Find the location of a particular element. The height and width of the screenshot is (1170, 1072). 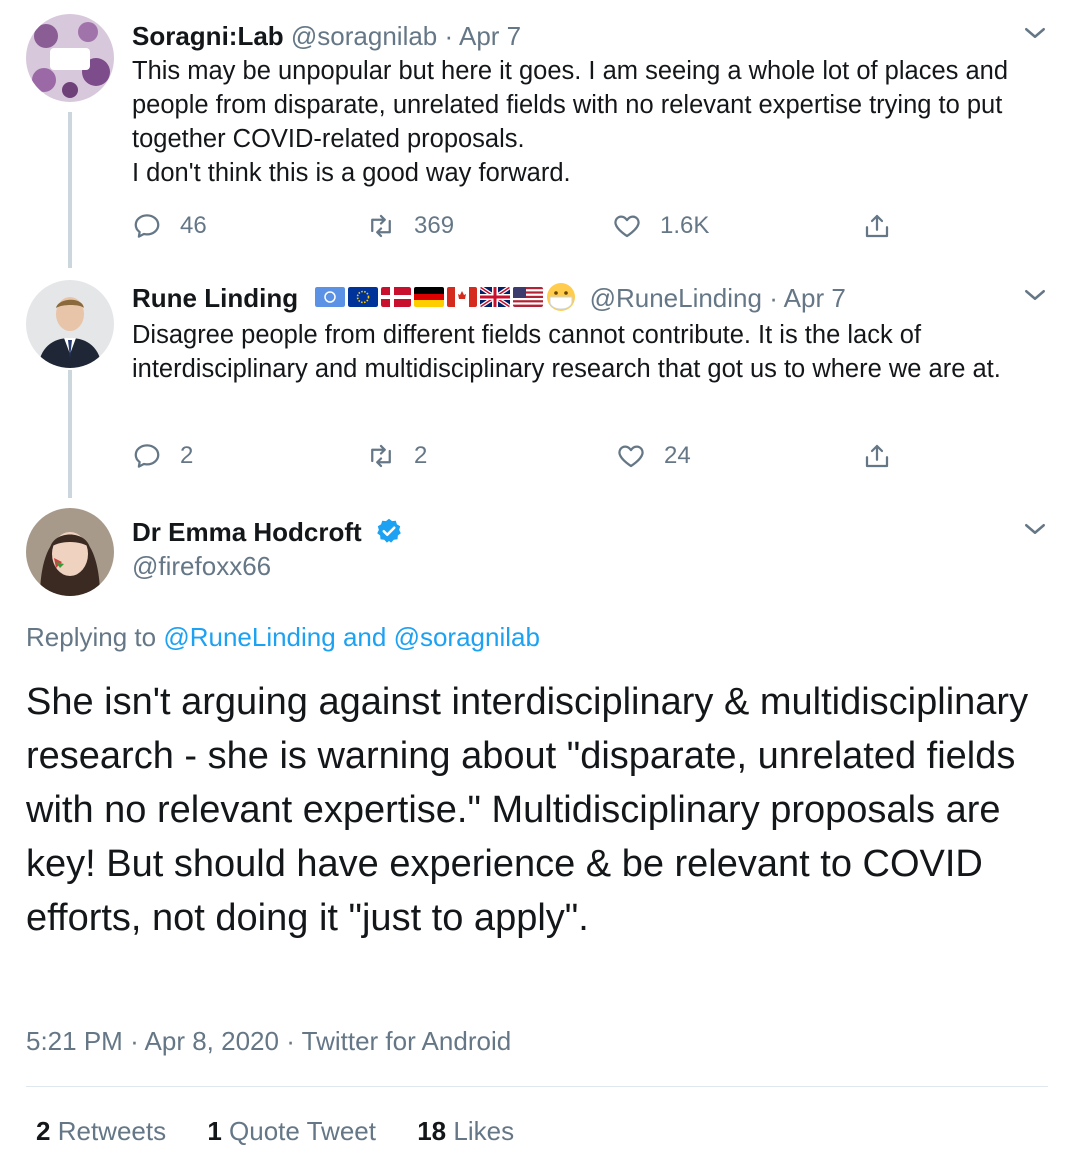

denmark-flag-icon is located at coordinates (396, 297).